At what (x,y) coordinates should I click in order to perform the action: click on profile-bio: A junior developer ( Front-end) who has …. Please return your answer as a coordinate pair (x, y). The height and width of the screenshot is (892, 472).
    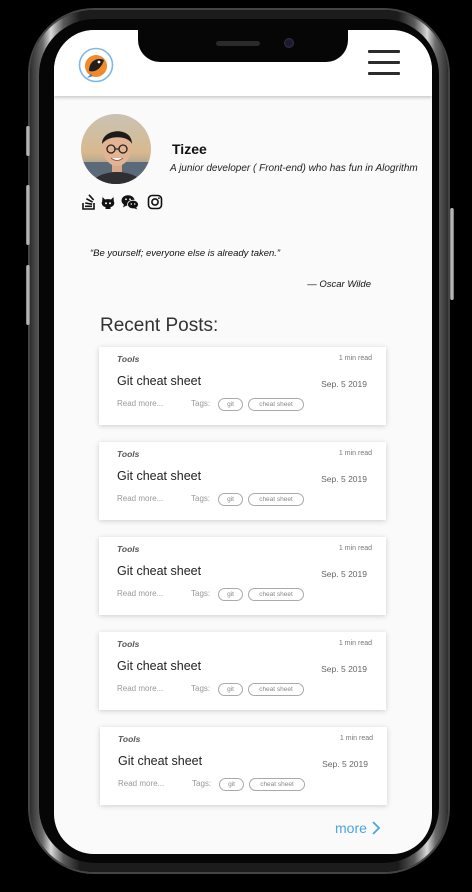
    Looking at the image, I should click on (294, 168).